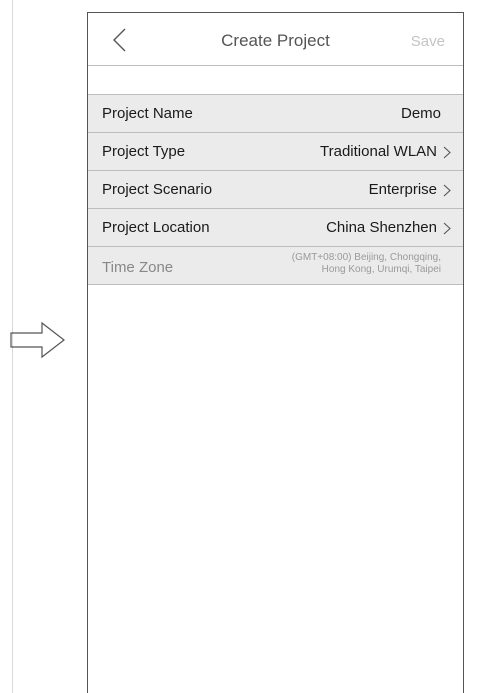  What do you see at coordinates (420, 113) in the screenshot?
I see `project-name-value: Demo` at bounding box center [420, 113].